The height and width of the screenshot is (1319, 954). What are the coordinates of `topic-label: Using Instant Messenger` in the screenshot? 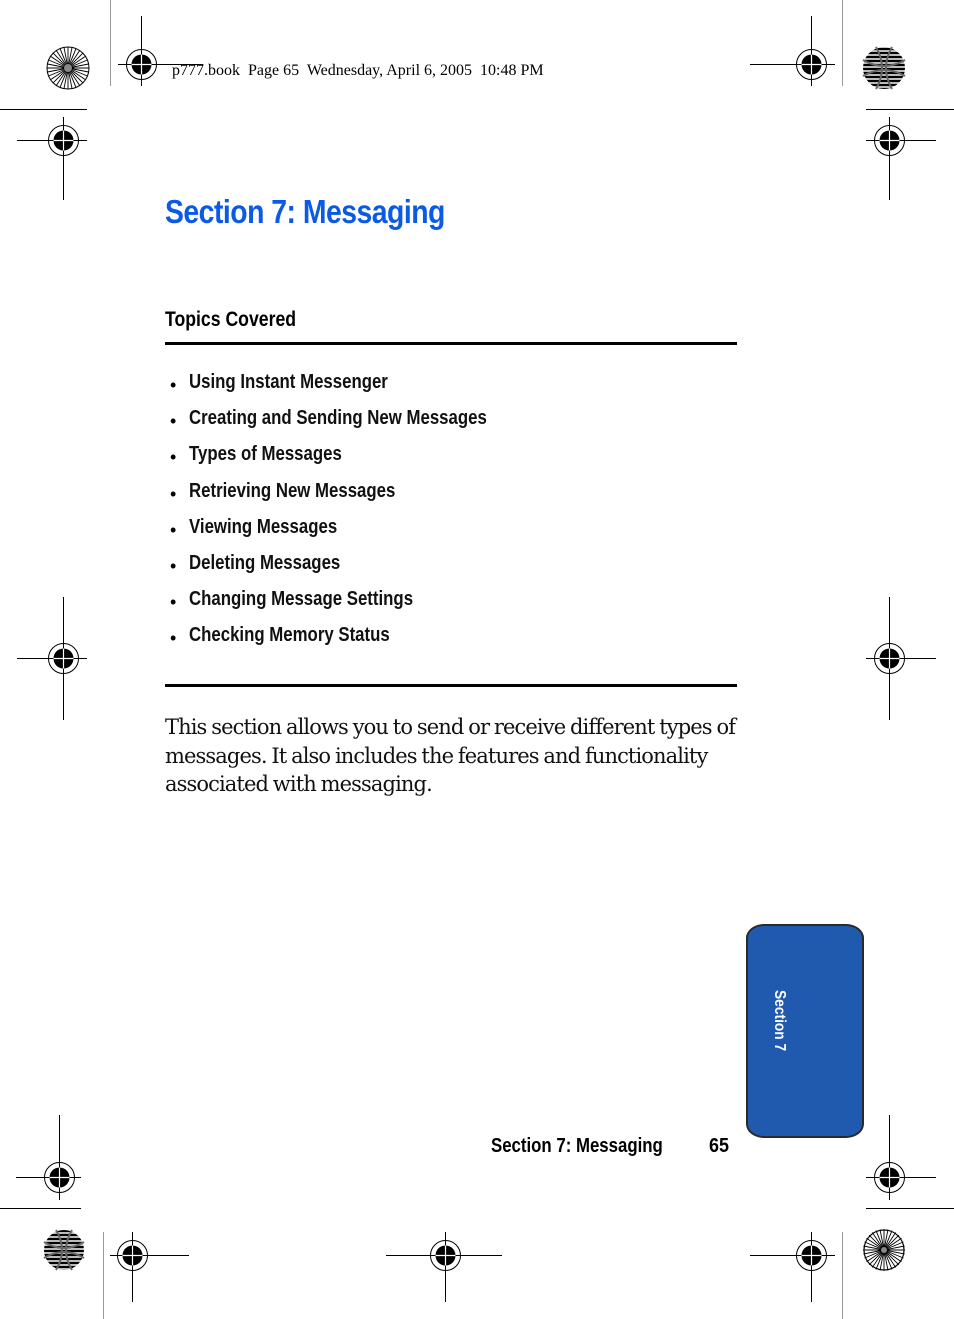 It's located at (288, 382).